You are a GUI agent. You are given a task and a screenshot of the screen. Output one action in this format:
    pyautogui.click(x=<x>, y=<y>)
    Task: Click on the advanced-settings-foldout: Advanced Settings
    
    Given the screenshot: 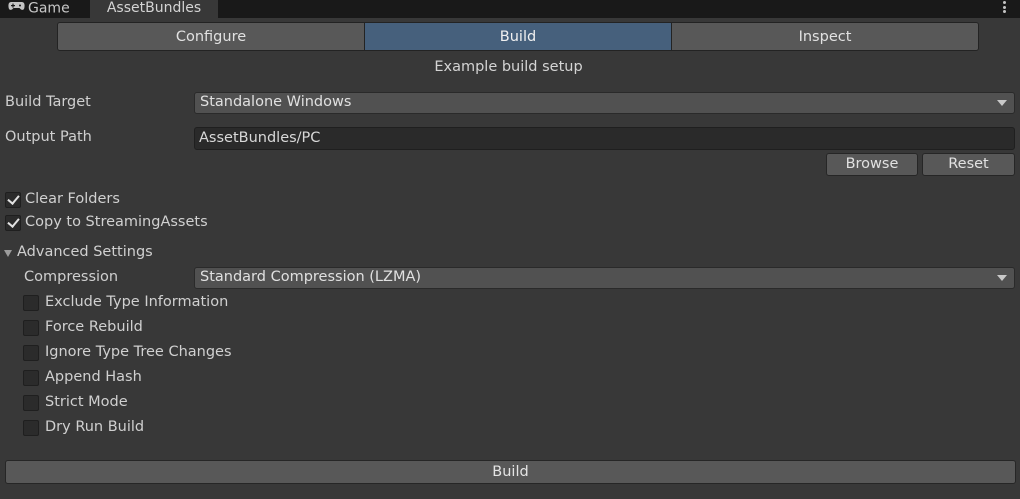 What is the action you would take?
    pyautogui.click(x=85, y=252)
    